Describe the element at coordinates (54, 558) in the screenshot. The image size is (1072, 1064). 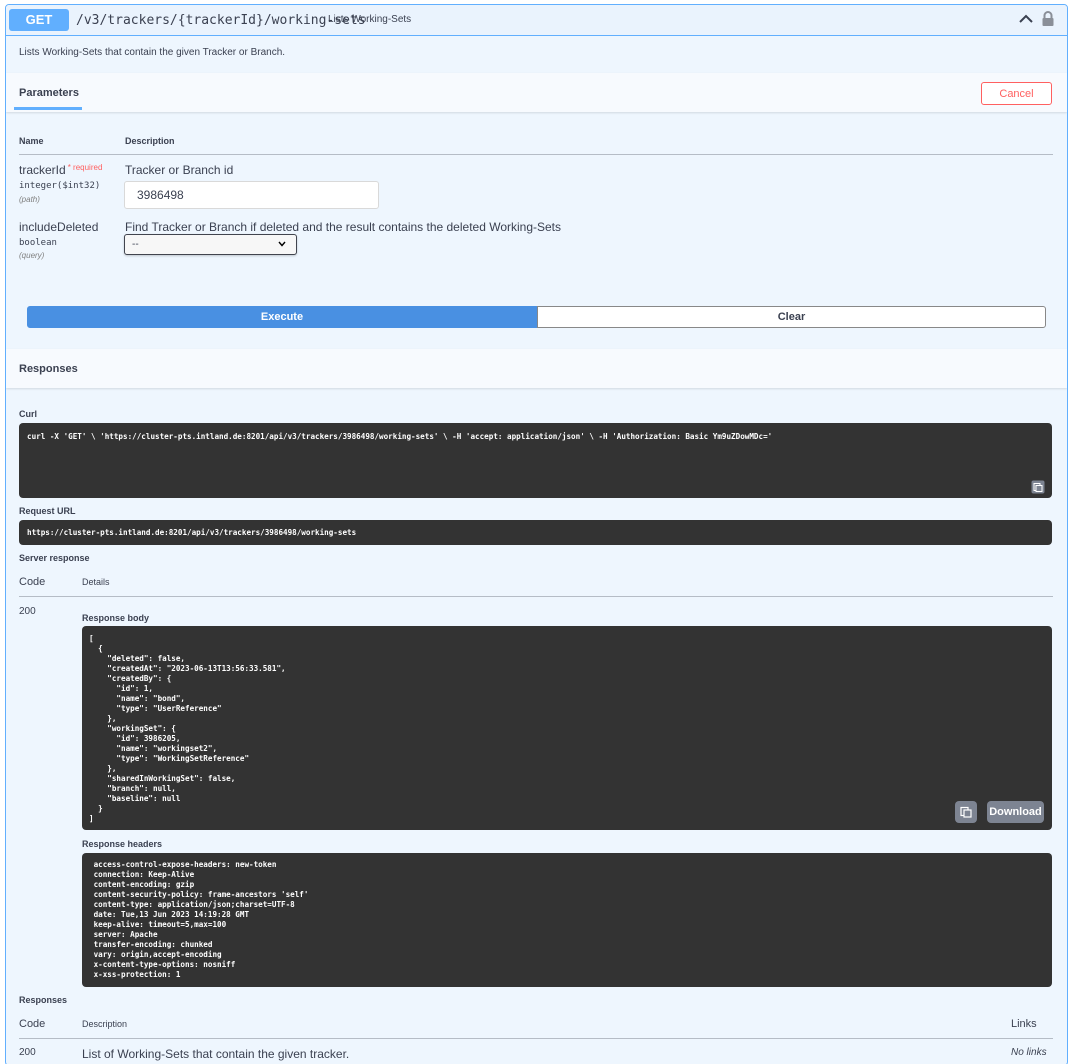
I see `server-response-label: Server response` at that location.